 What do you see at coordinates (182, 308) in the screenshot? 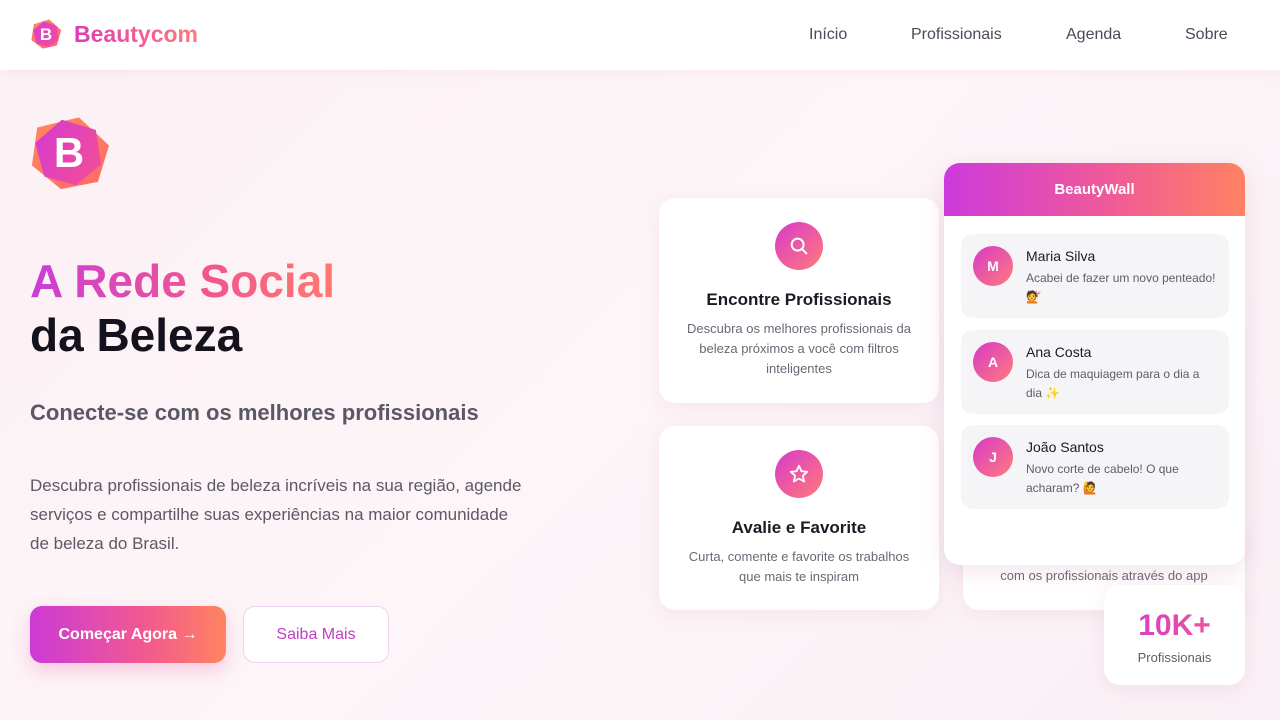
I see `hero-headline: A Rede Social da Beleza` at bounding box center [182, 308].